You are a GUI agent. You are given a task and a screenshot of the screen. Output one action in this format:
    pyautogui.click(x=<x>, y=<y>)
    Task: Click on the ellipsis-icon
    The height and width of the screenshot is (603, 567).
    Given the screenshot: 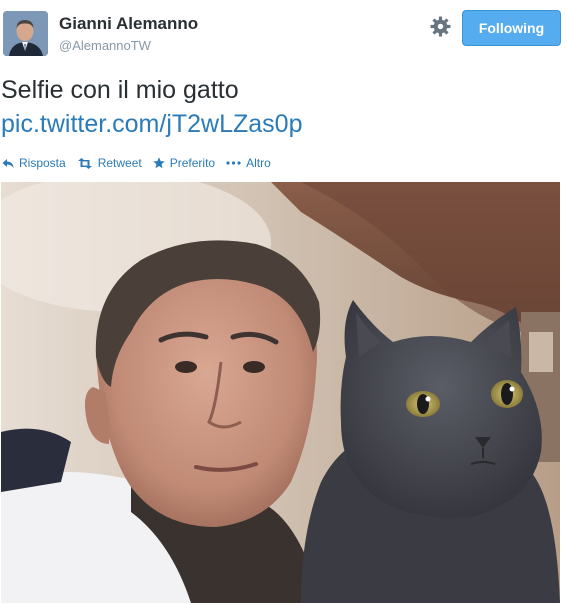 What is the action you would take?
    pyautogui.click(x=233, y=163)
    